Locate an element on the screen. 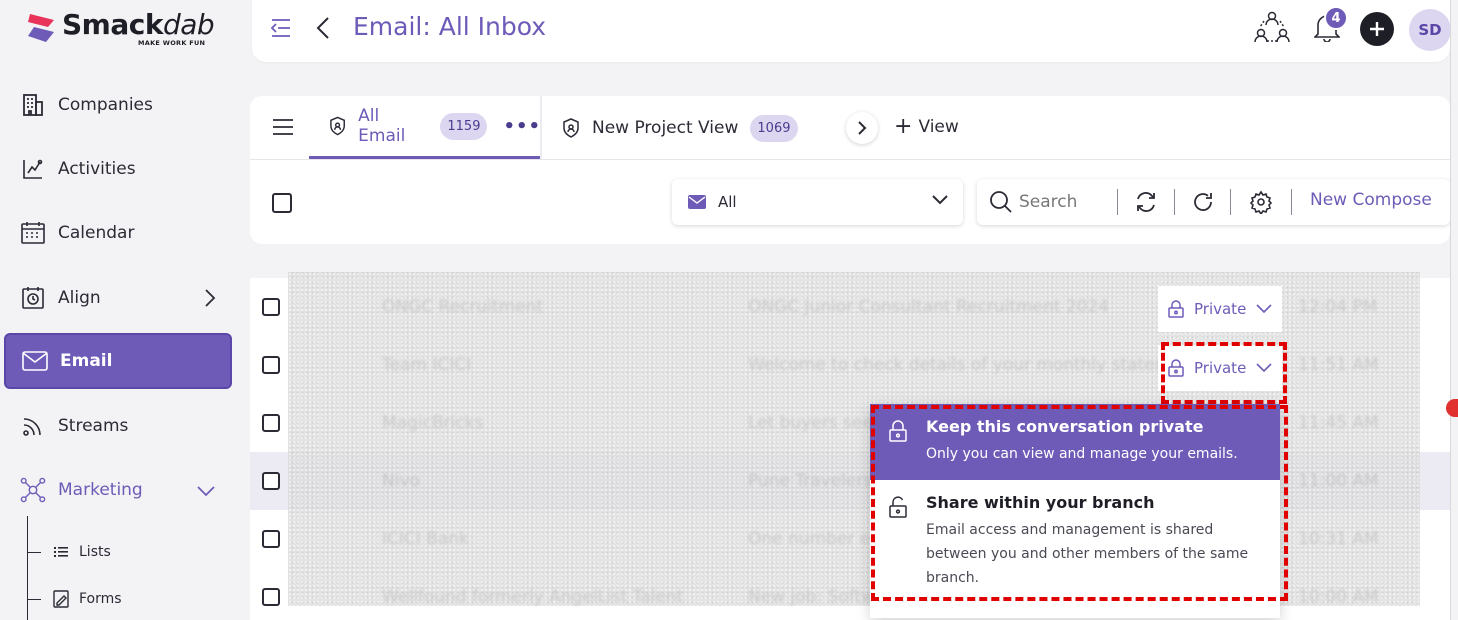 The image size is (1458, 620). sidebar-item-marketing: Marketing is located at coordinates (118, 490).